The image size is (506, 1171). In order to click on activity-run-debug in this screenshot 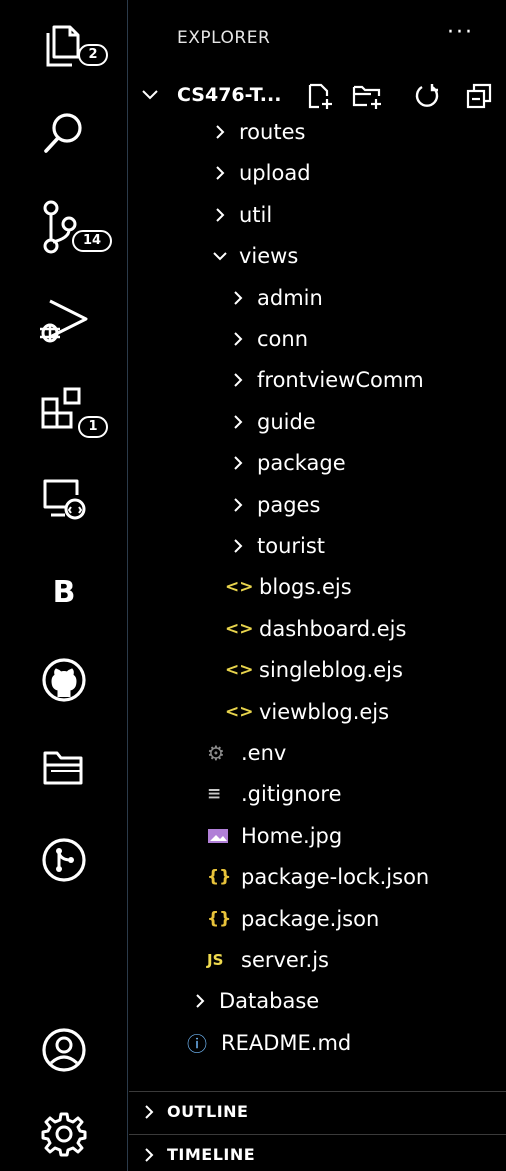, I will do `click(64, 320)`.